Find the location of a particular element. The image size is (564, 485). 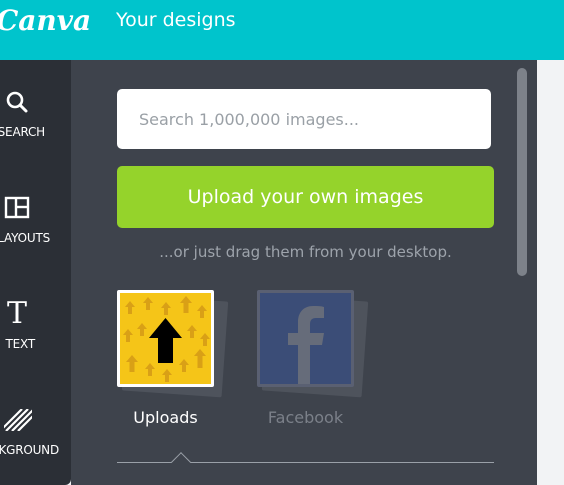

sidebar-item-layouts: LAYOUTS is located at coordinates (35, 229).